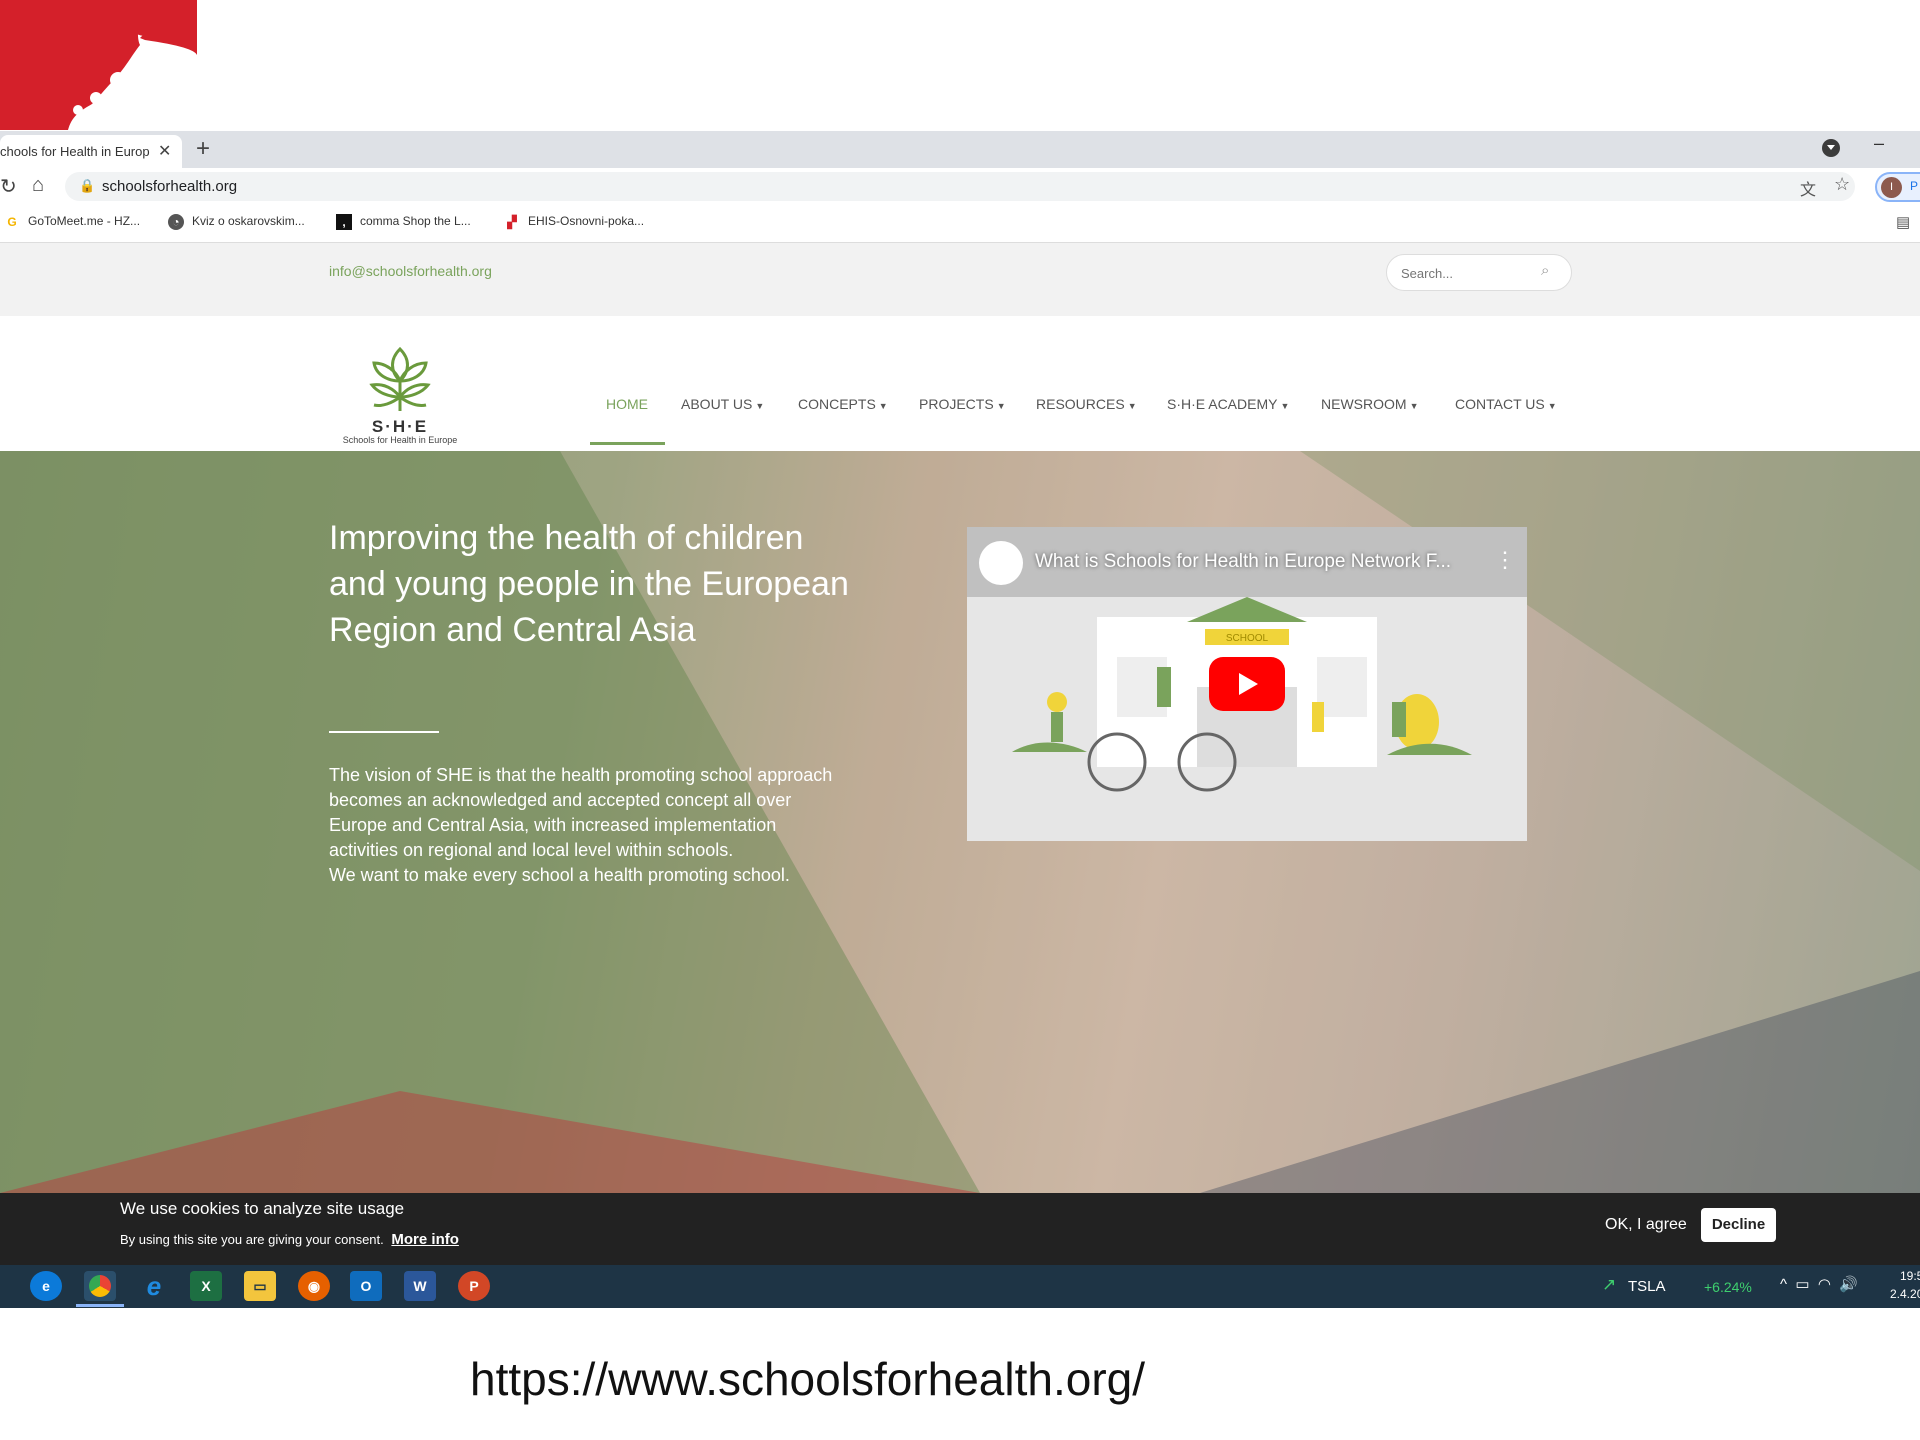  Describe the element at coordinates (1842, 184) in the screenshot. I see `bookmark-star-icon: ☆` at that location.